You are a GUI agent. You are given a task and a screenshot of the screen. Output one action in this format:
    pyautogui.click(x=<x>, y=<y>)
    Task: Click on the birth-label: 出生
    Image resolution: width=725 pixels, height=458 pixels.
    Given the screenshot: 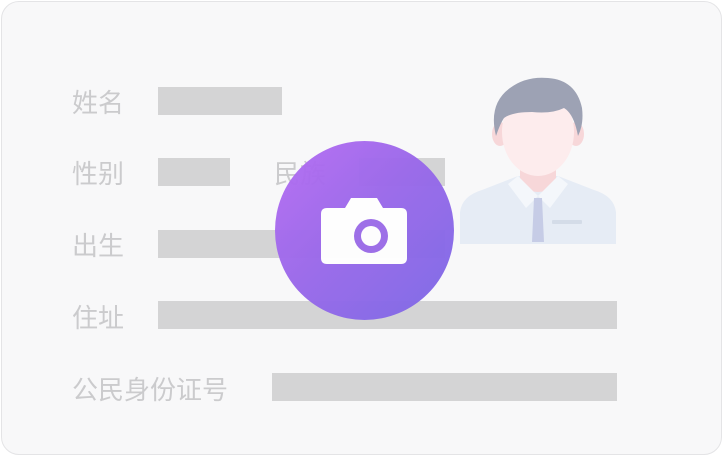 What is the action you would take?
    pyautogui.click(x=98, y=247)
    